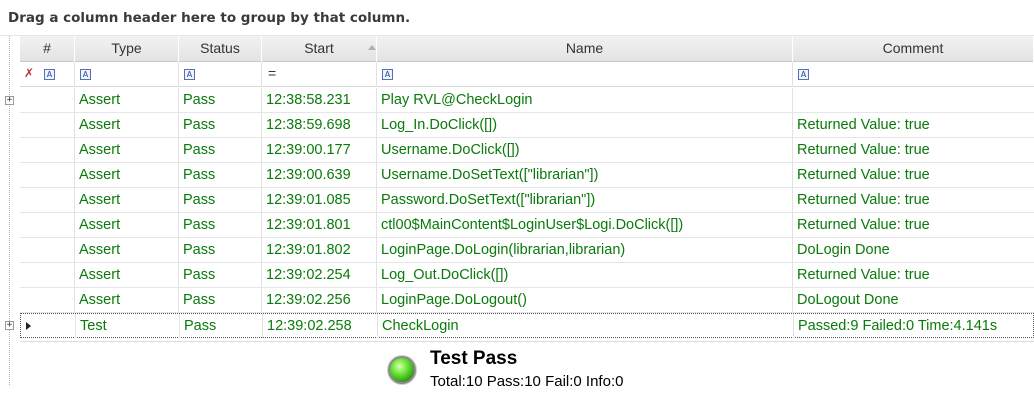 This screenshot has width=1034, height=409. Describe the element at coordinates (585, 175) in the screenshot. I see `cell-name: Username.DoSetText(["librarian"])` at that location.